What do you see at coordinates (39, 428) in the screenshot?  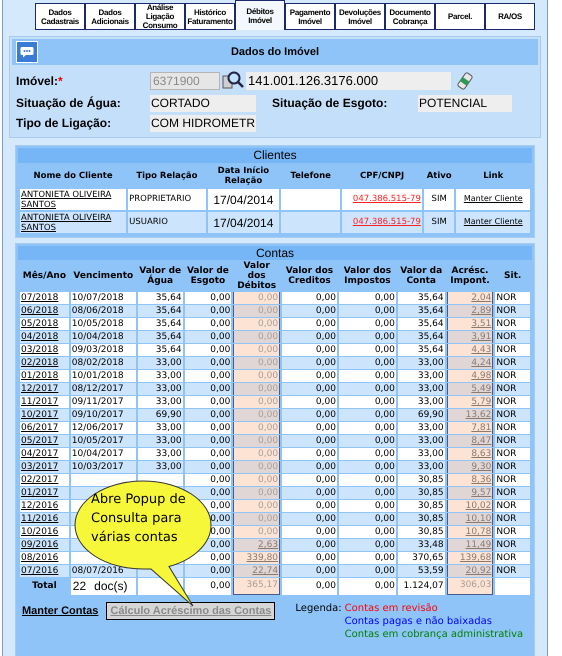 I see `month-link: 06/2017` at bounding box center [39, 428].